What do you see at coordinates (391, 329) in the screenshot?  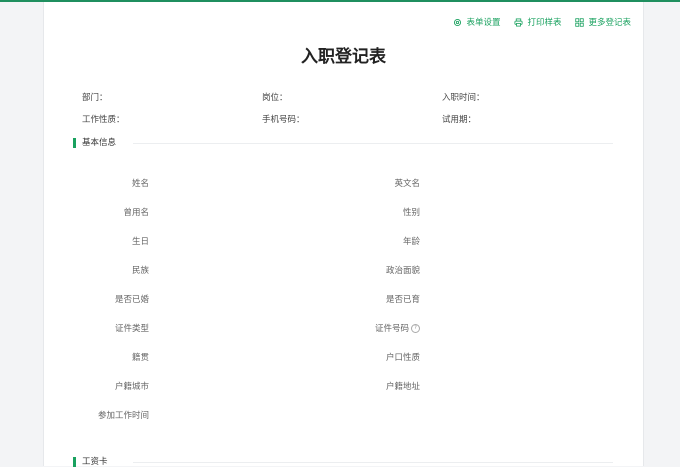 I see `field-id-number: 证件号码` at bounding box center [391, 329].